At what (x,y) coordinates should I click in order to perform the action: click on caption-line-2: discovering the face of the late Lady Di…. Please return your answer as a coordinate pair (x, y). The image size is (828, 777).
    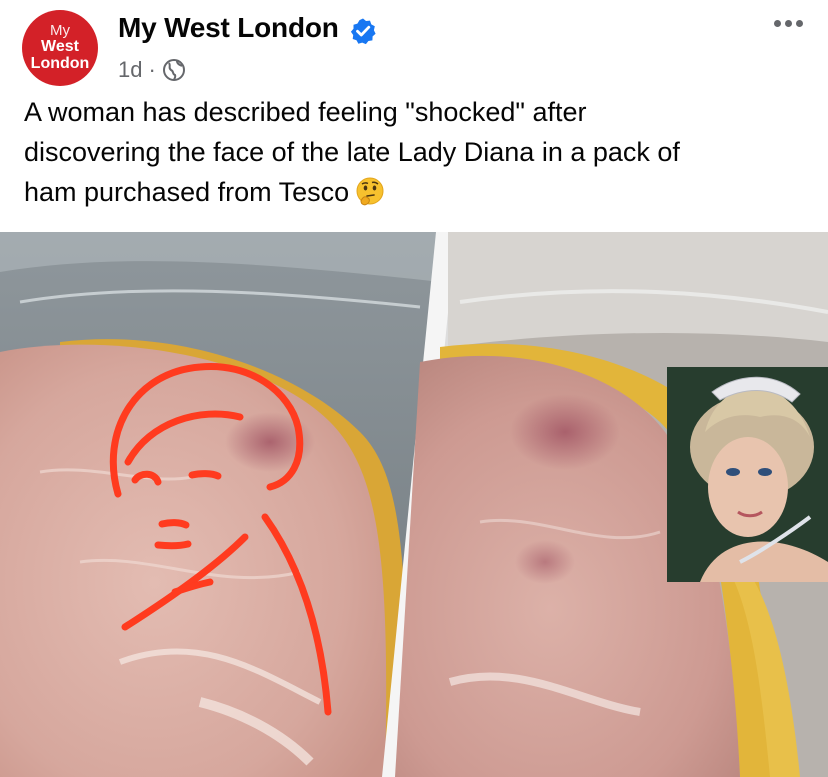
    Looking at the image, I should click on (352, 152).